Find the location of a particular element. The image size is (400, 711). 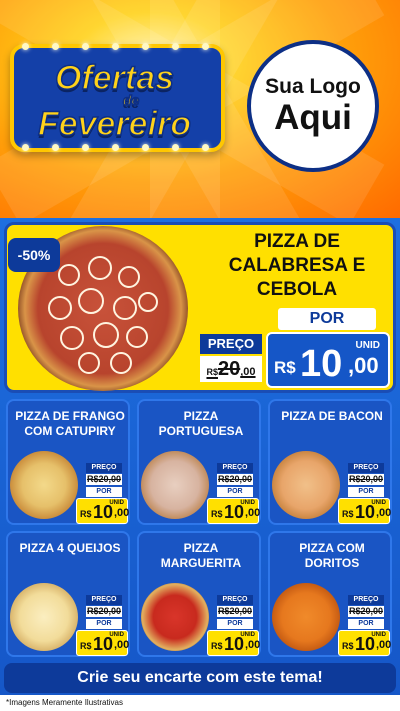

product-name: PIZZA MARGUERITA is located at coordinates (201, 556).